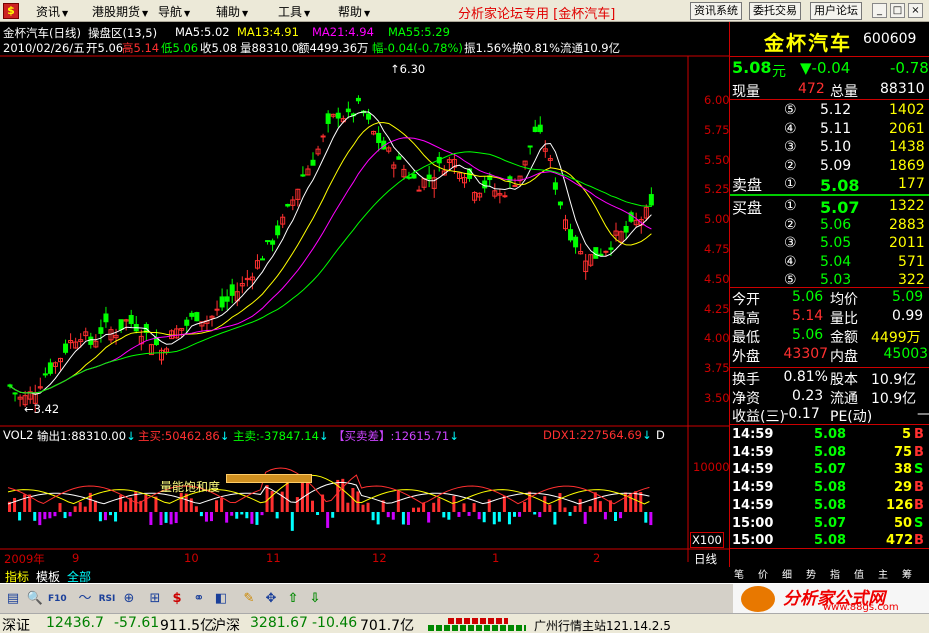  I want to click on stat-value: 5.14, so click(808, 316).